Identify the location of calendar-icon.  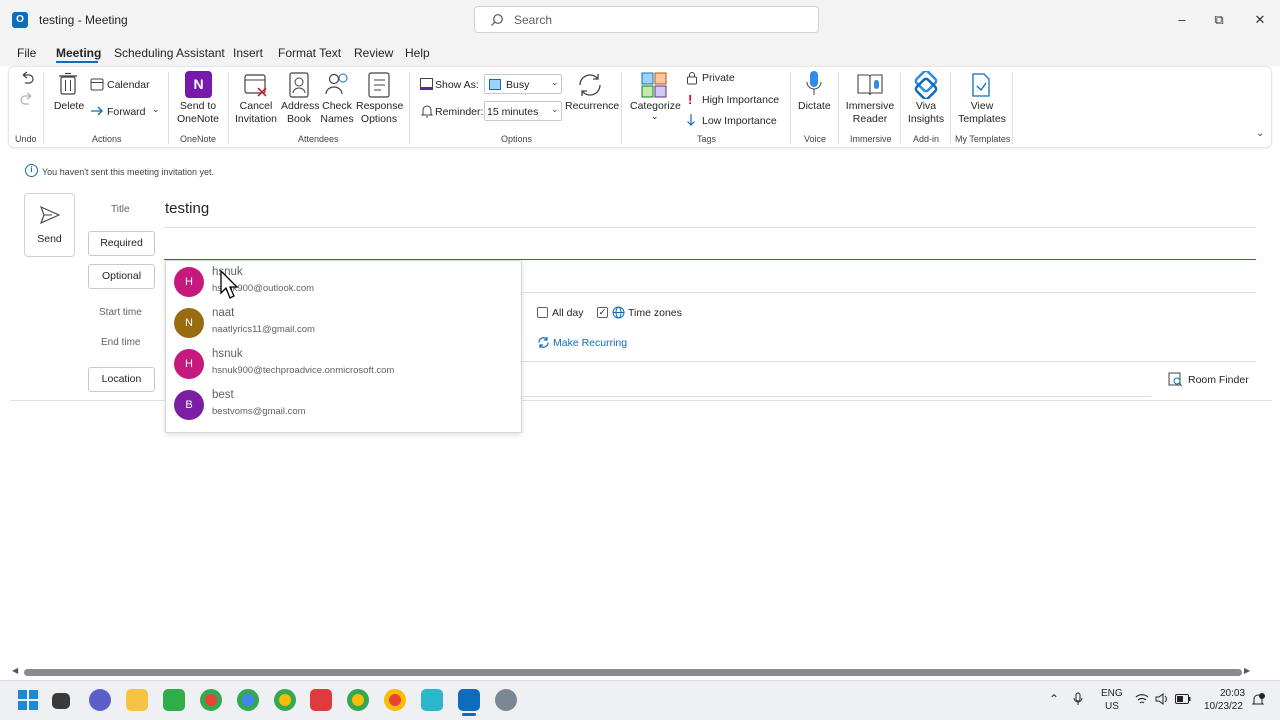
(97, 84).